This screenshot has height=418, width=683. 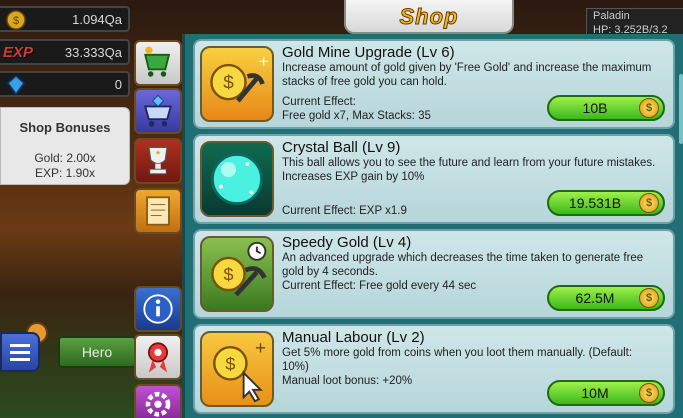 I want to click on gold-counter: $ 1.094Qa, so click(x=65, y=19).